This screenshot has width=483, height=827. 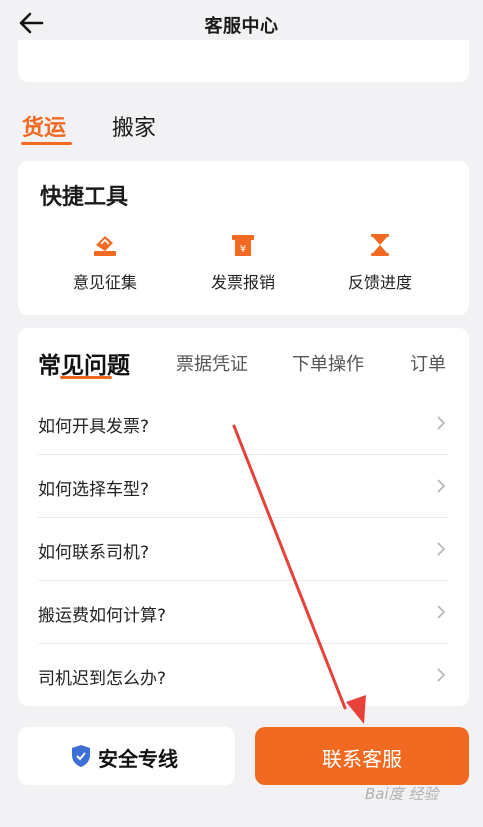 I want to click on faq-item: 如何联系司机?, so click(x=243, y=549).